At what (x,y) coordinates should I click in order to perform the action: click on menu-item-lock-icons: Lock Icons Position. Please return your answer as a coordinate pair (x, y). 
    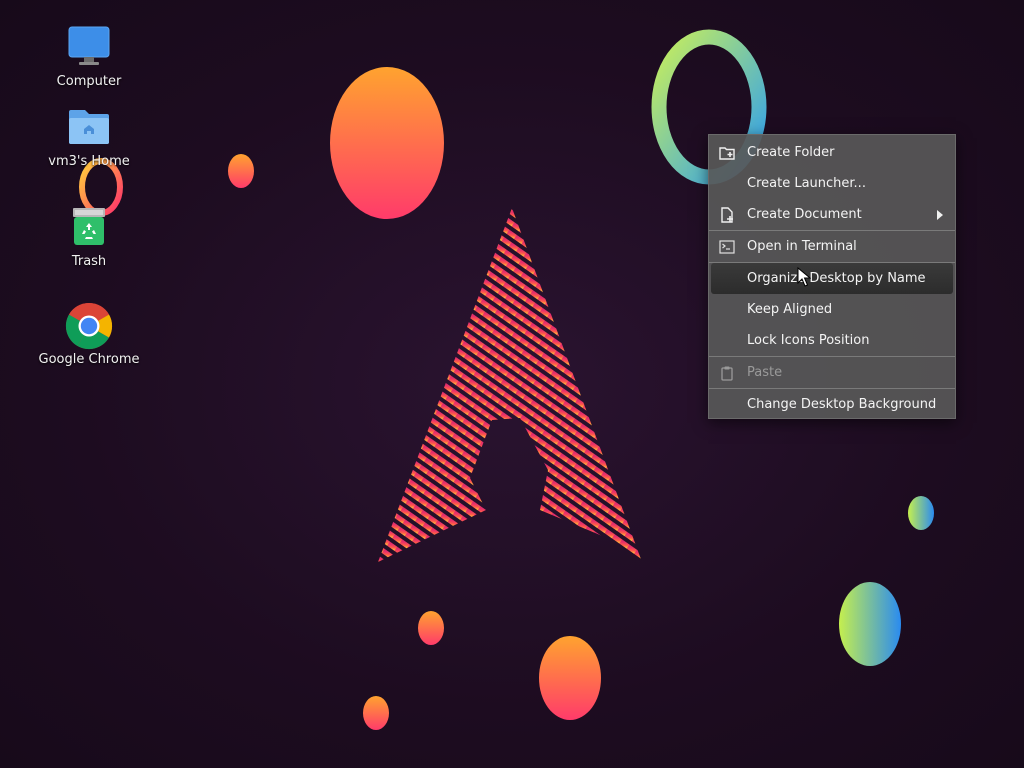
    Looking at the image, I should click on (832, 340).